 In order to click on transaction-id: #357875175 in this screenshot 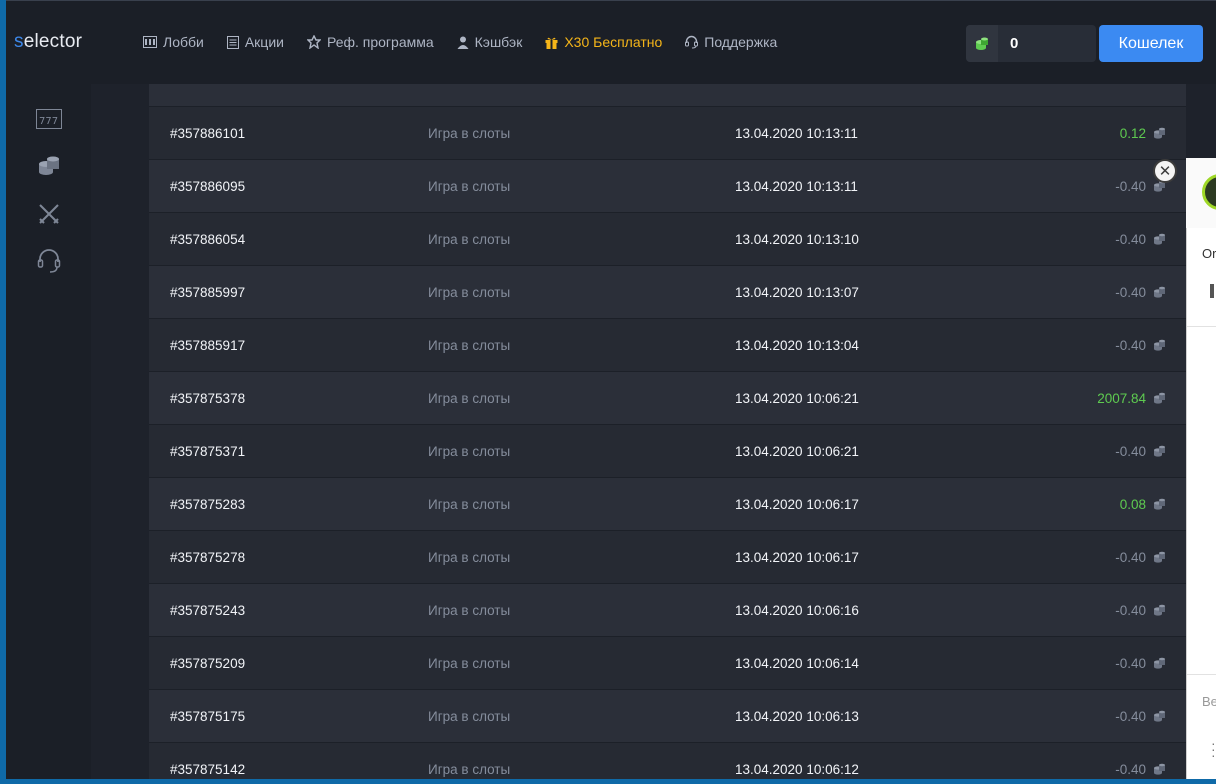, I will do `click(208, 716)`.